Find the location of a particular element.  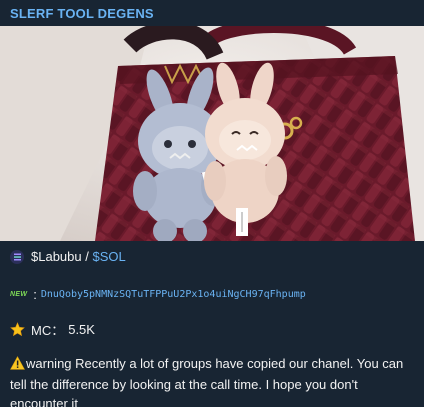

market-cap-line: MC： 5.5K is located at coordinates (52, 329).